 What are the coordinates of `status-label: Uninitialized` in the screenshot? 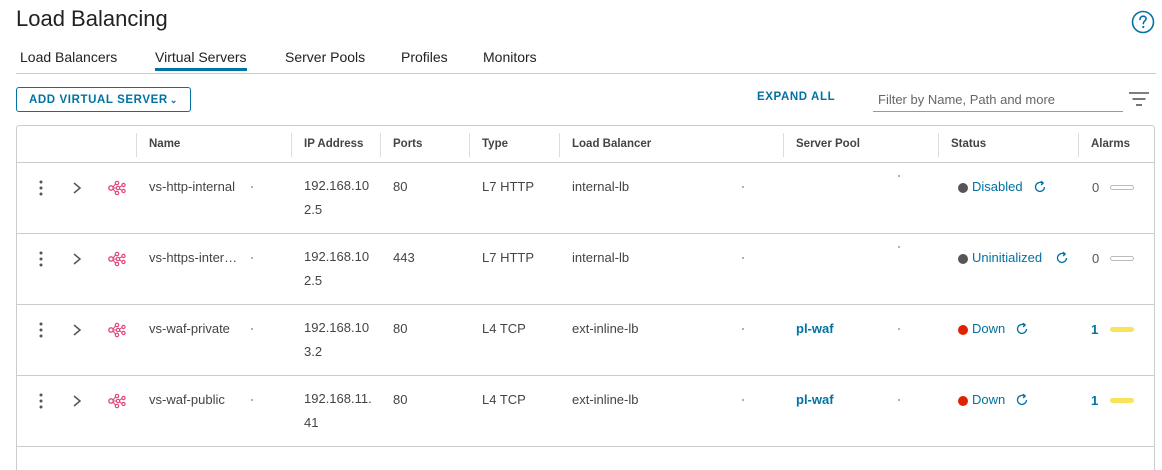 It's located at (1007, 257).